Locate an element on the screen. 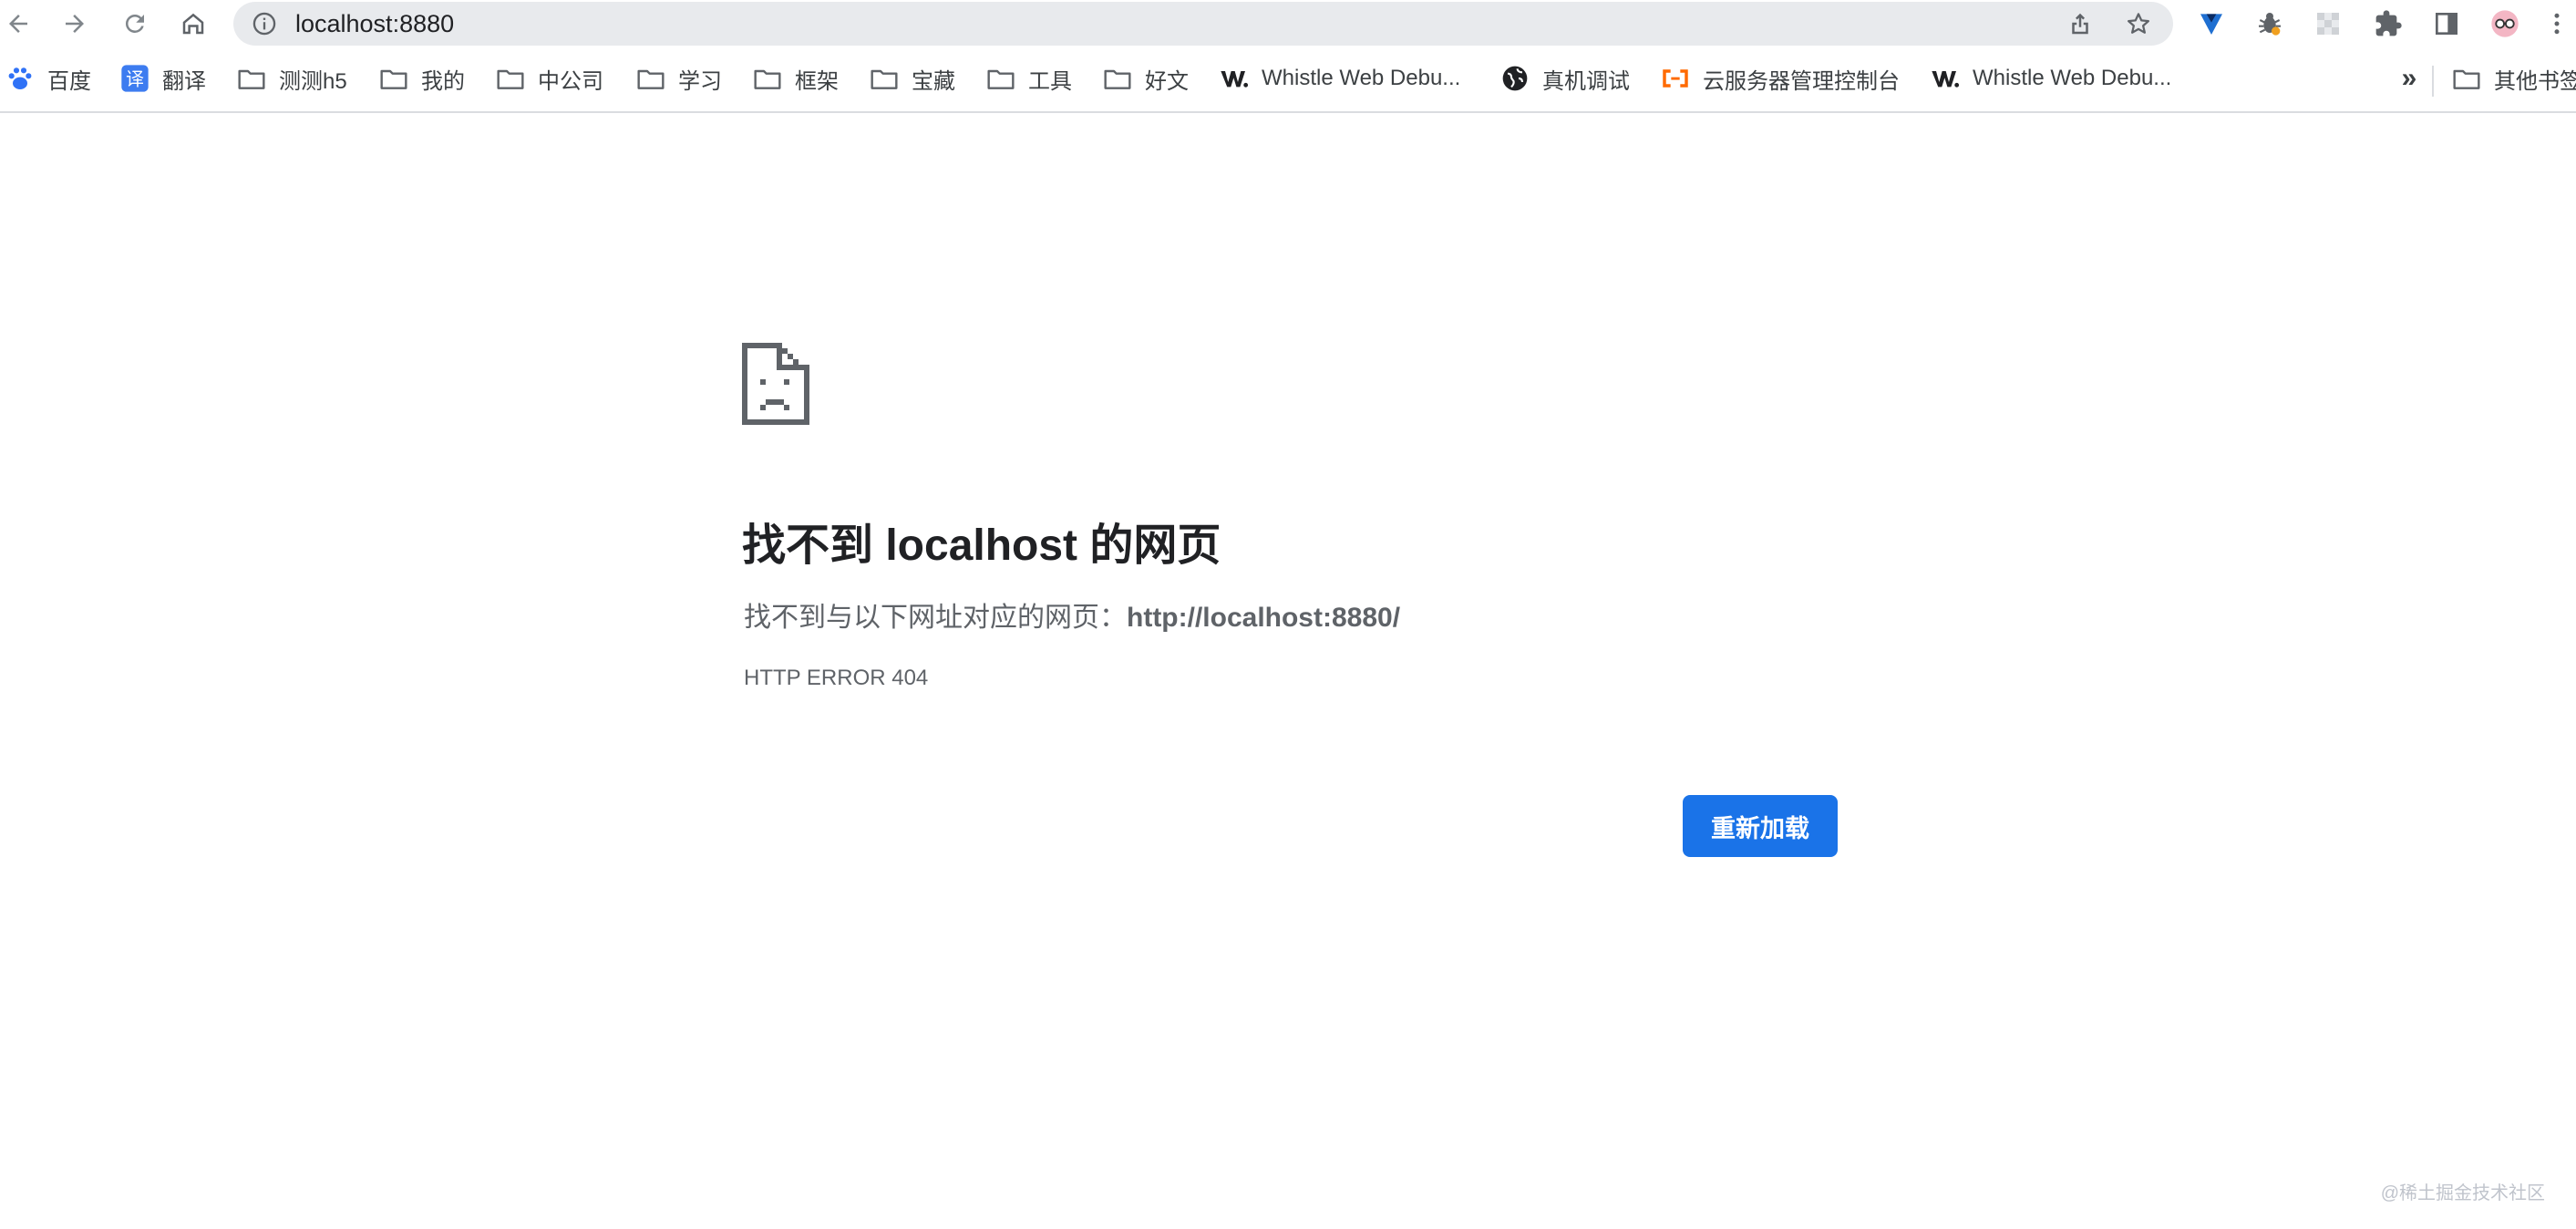 The width and height of the screenshot is (2576, 1229). bookmark-folder-gongju: 工具 is located at coordinates (1029, 78).